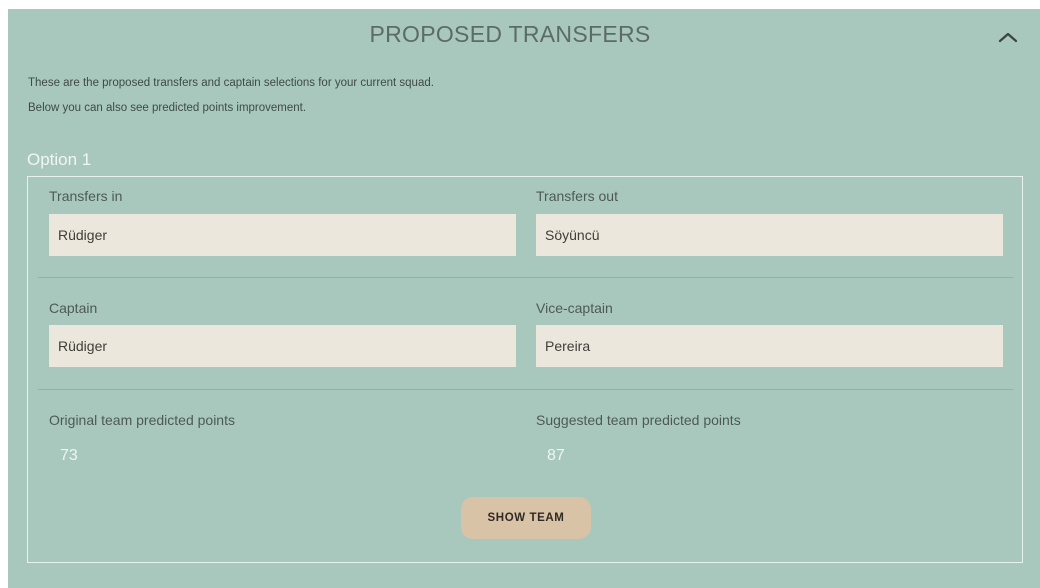 This screenshot has width=1040, height=588. Describe the element at coordinates (556, 455) in the screenshot. I see `suggested-points-value: 87` at that location.